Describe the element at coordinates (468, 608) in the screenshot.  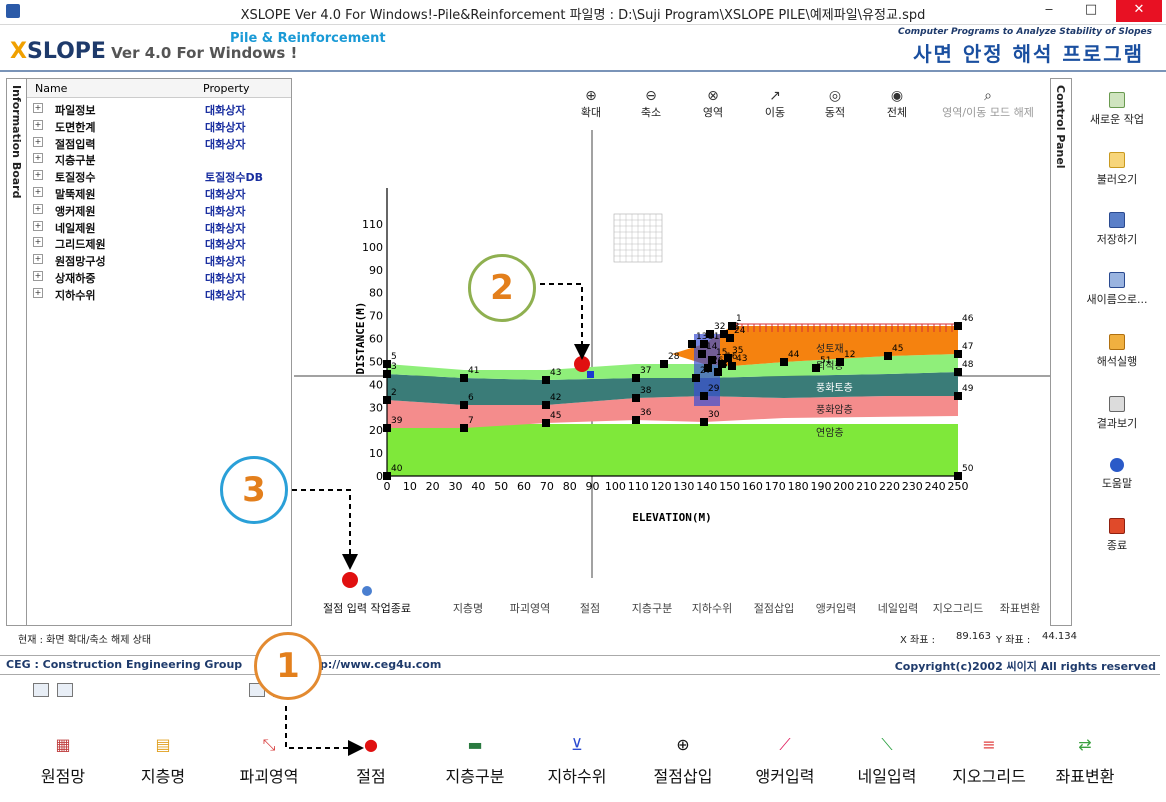
I see `tool-layer-name: 지층명` at that location.